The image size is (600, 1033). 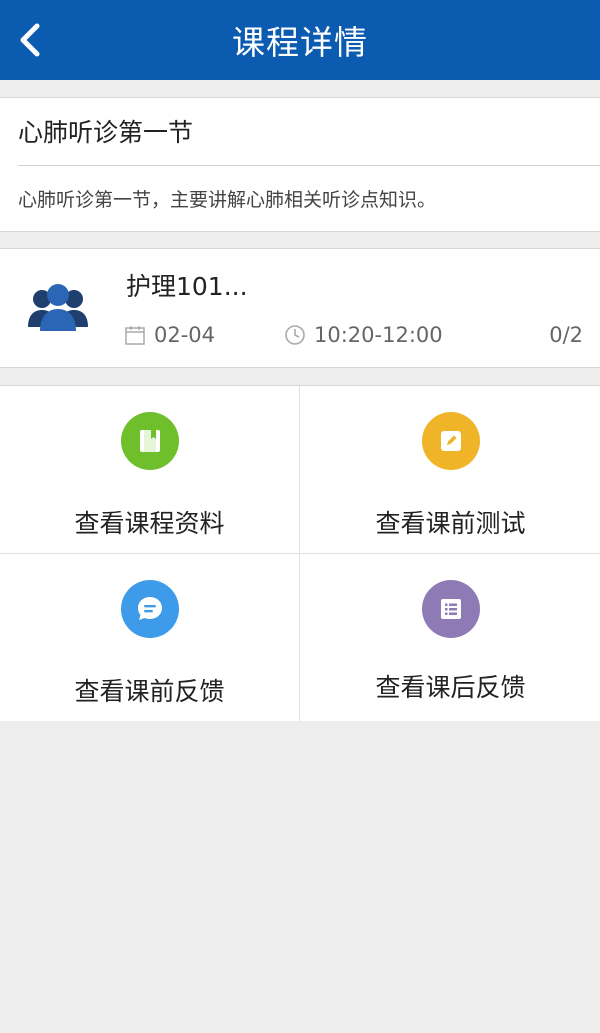 I want to click on pre-class-test-label: 查看课前测试, so click(x=450, y=523).